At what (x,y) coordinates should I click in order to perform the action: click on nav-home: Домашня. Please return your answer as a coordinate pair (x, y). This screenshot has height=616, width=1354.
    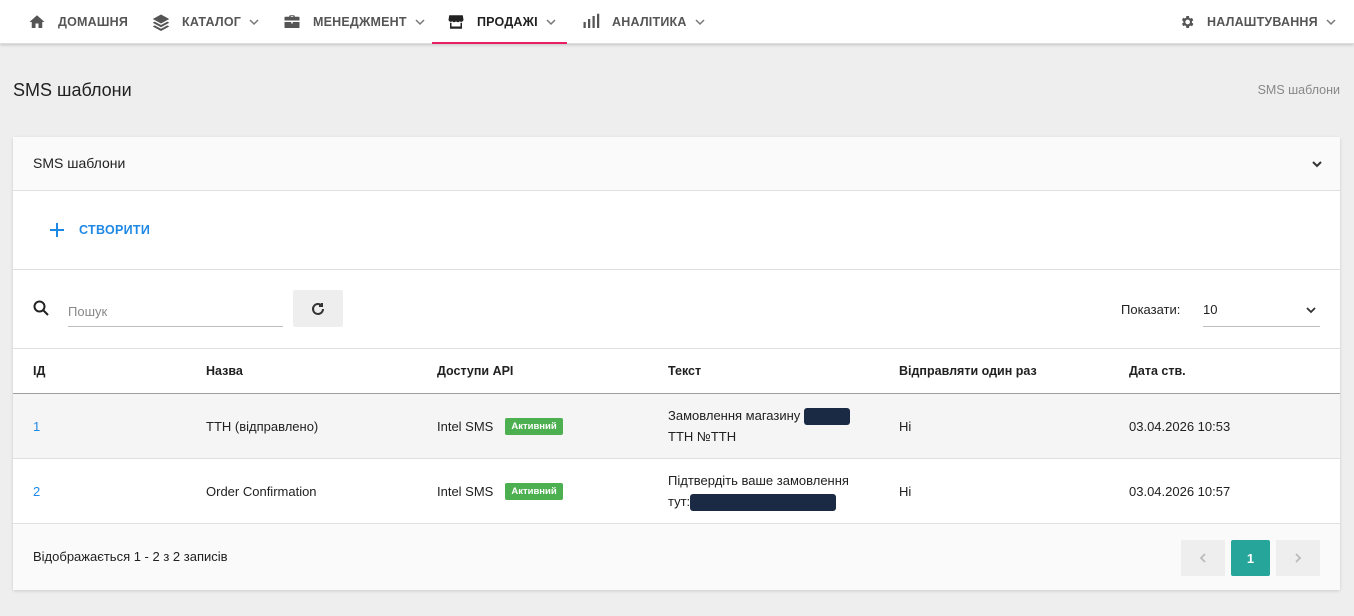
    Looking at the image, I should click on (78, 22).